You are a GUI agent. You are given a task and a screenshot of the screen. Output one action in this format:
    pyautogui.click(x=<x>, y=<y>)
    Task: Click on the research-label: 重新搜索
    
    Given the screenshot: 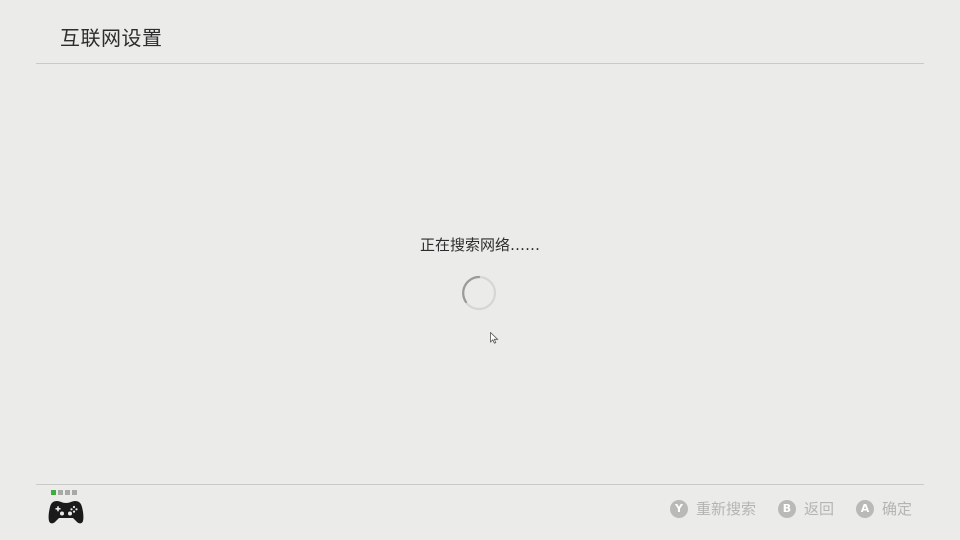 What is the action you would take?
    pyautogui.click(x=725, y=509)
    